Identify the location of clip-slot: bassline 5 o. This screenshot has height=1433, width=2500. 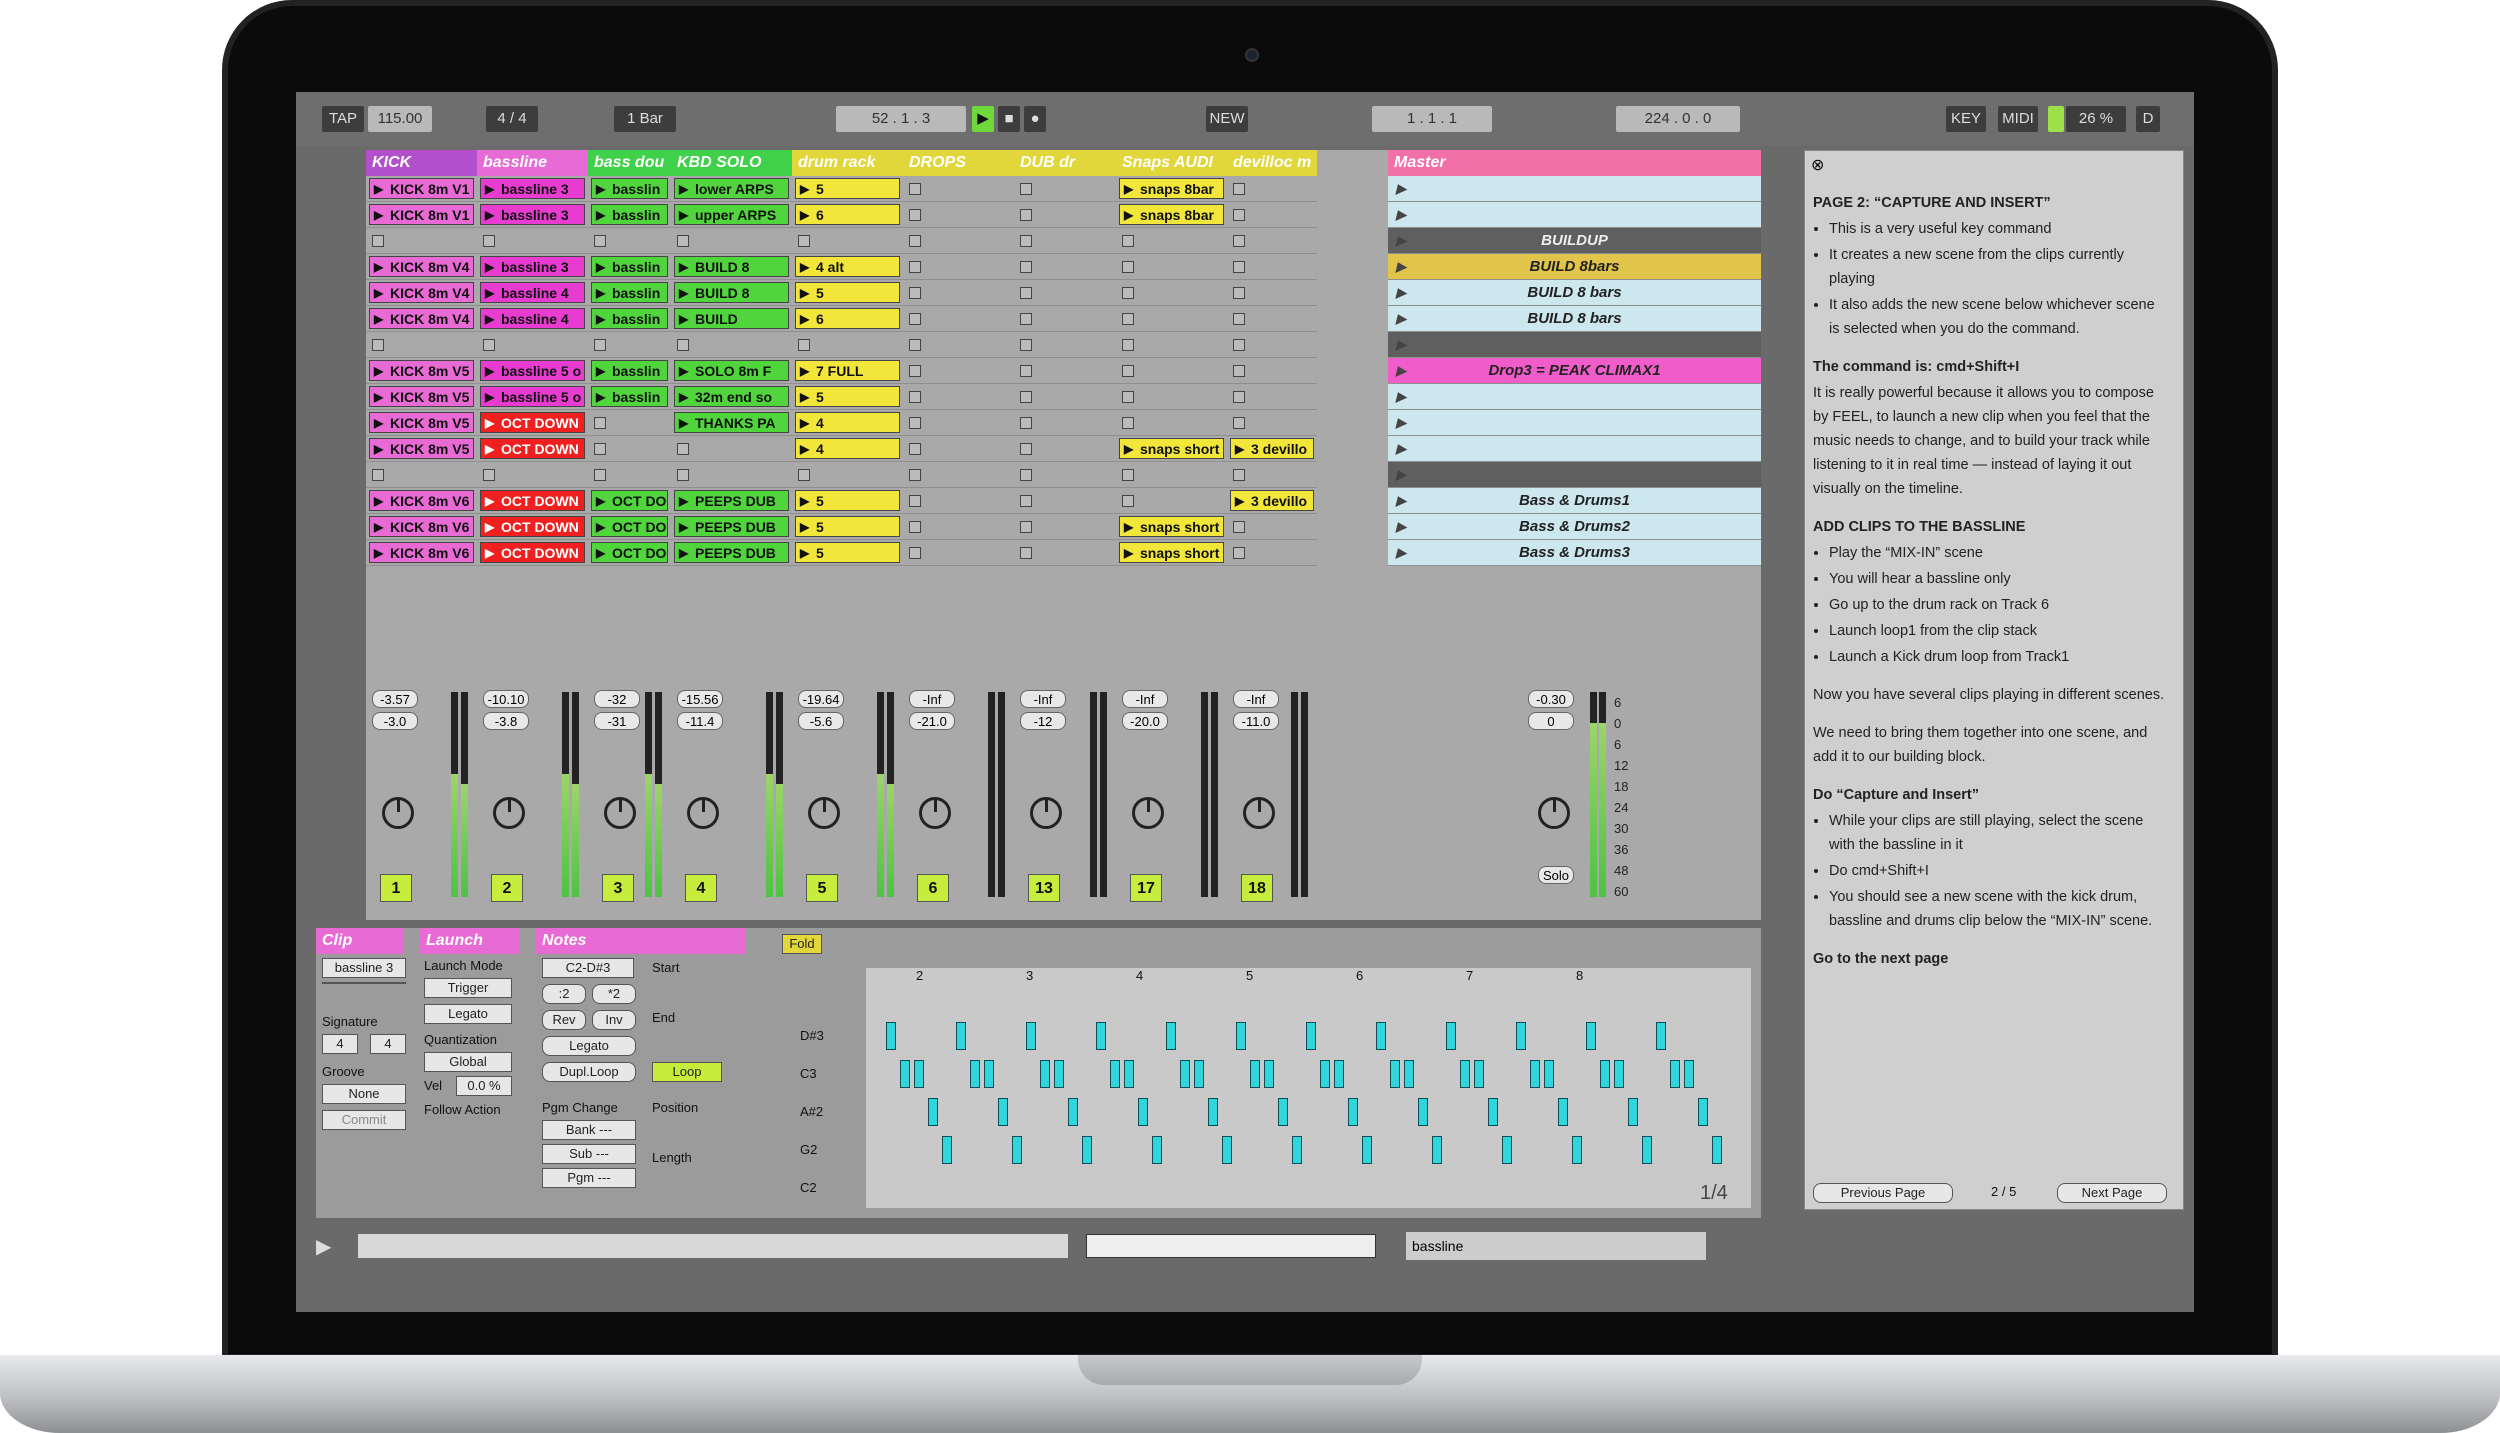
(532, 371).